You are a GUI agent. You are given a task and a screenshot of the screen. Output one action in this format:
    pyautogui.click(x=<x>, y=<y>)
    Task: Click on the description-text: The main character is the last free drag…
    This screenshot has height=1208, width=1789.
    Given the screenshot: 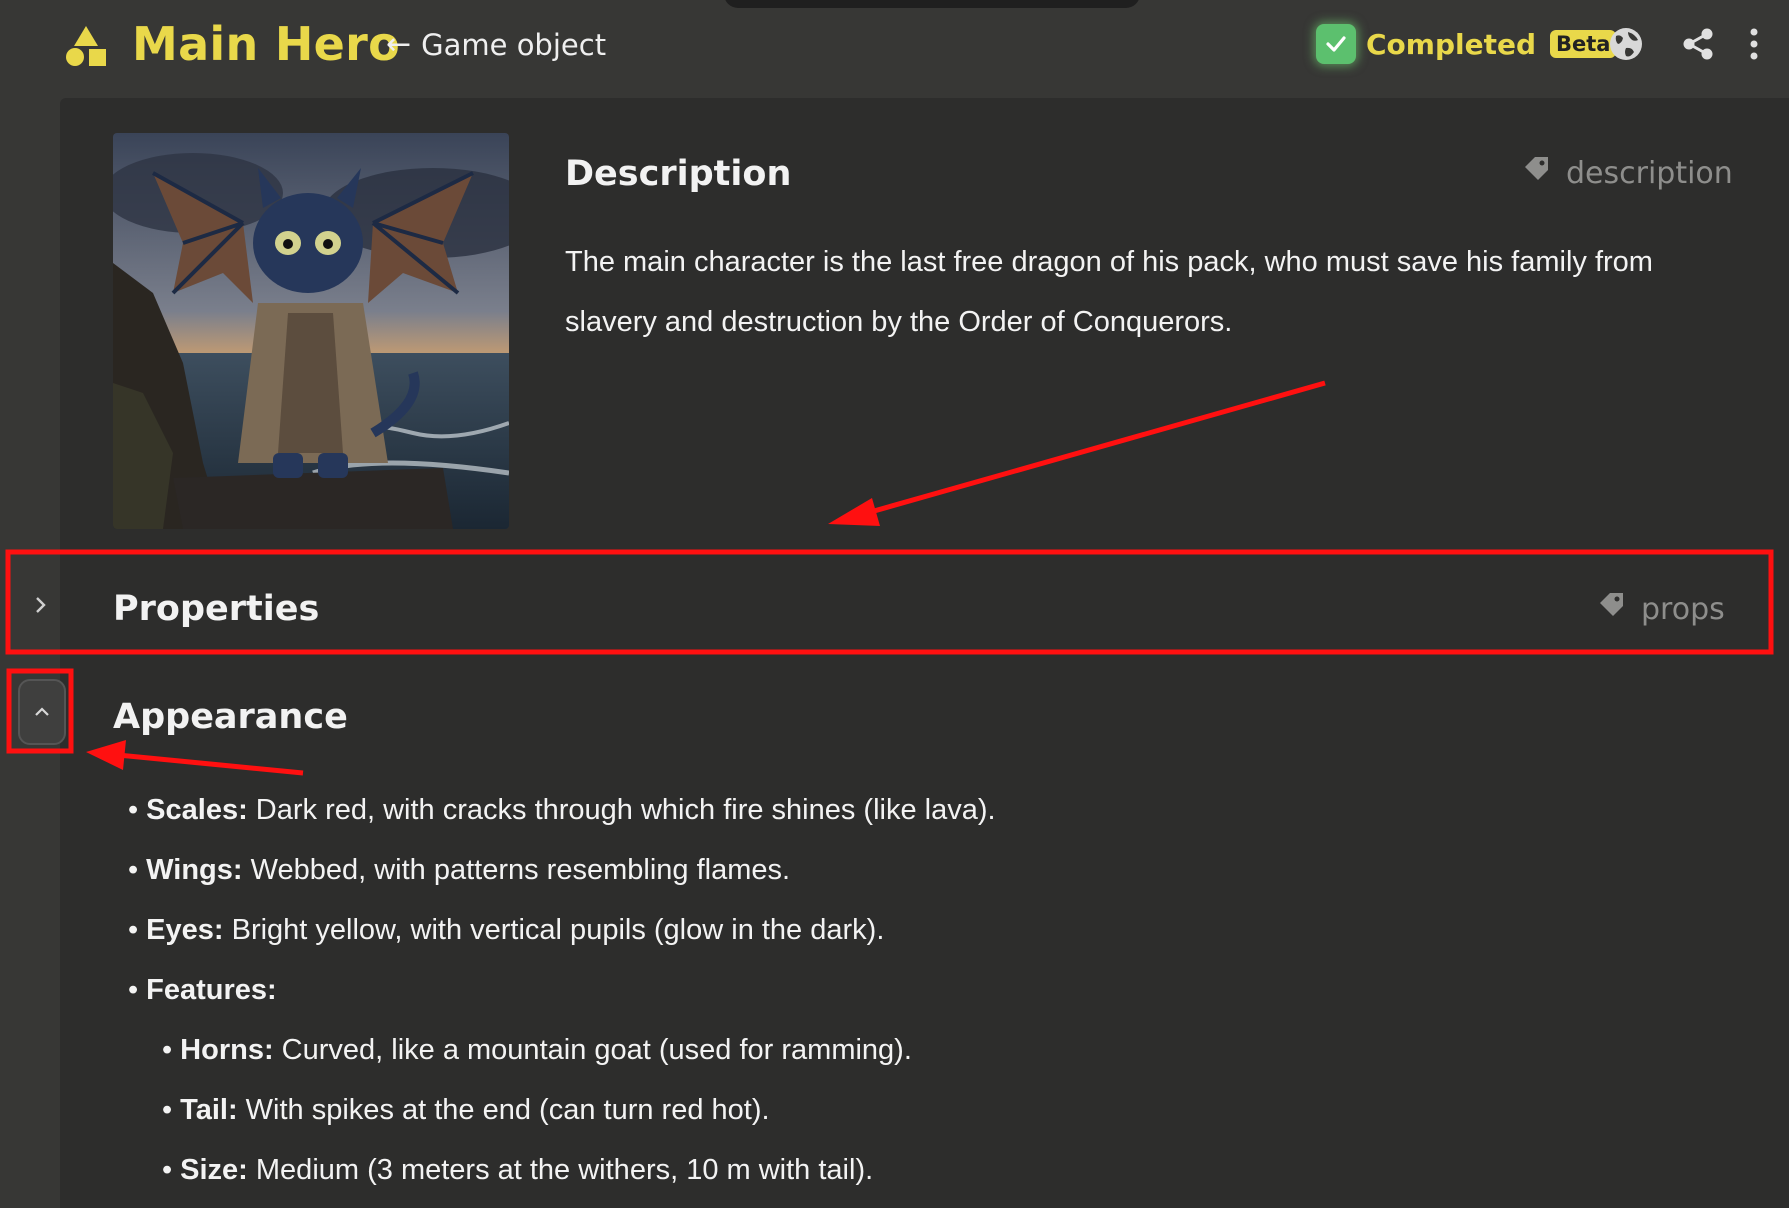 What is the action you would take?
    pyautogui.click(x=1145, y=292)
    